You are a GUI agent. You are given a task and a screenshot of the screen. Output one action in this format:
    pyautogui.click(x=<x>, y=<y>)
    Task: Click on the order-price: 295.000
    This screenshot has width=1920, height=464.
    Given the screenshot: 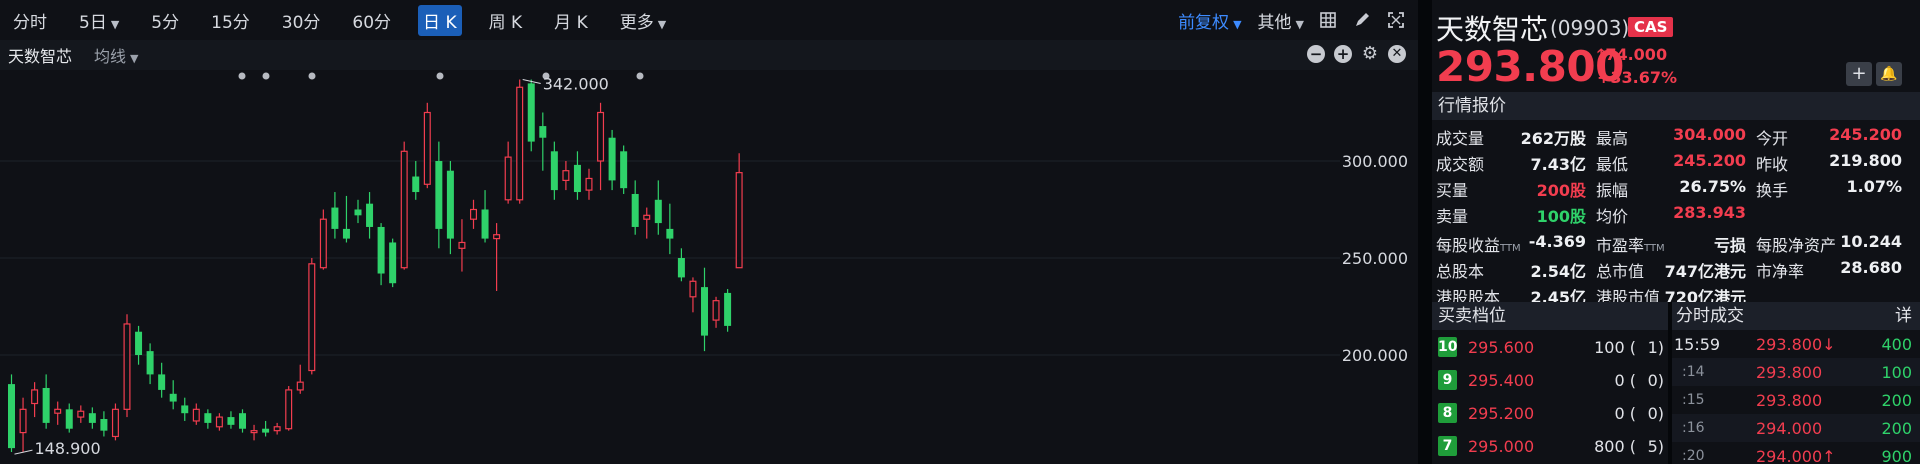 What is the action you would take?
    pyautogui.click(x=1501, y=446)
    